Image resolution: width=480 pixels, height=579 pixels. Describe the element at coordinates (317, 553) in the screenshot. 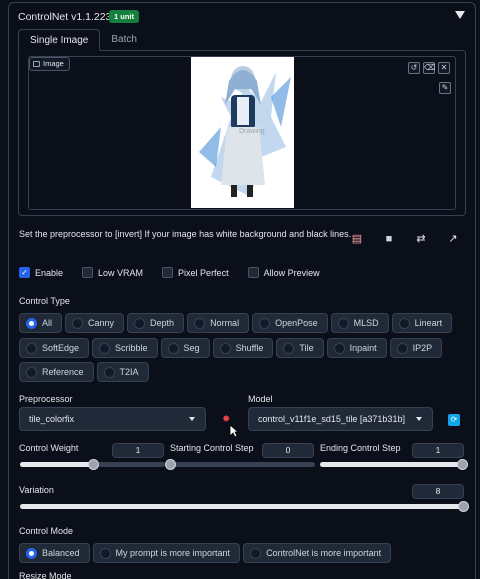

I see `control-mode-controlnet-is-more-important: ControlNet is more important` at that location.